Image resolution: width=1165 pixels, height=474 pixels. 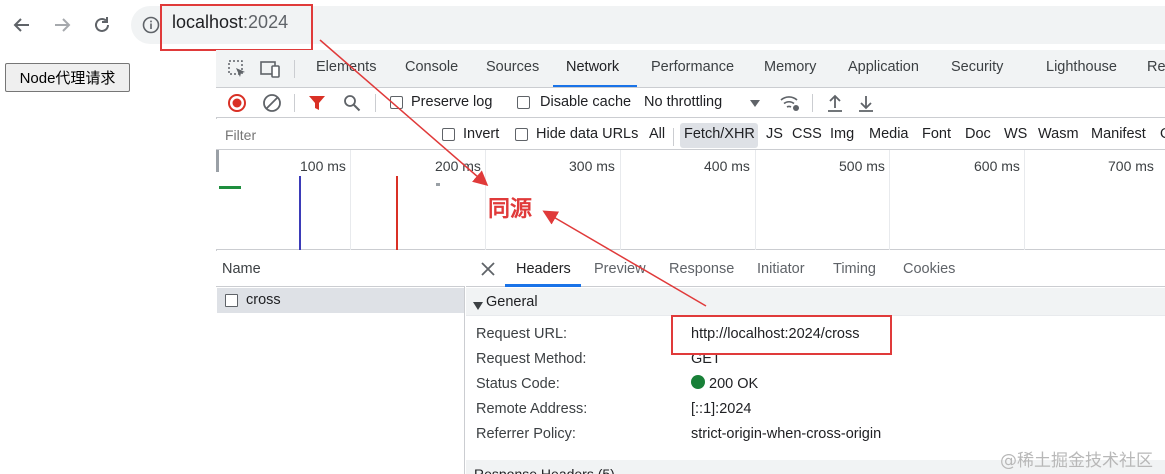 What do you see at coordinates (404, 112) in the screenshot?
I see `annotation-arrow-from-url` at bounding box center [404, 112].